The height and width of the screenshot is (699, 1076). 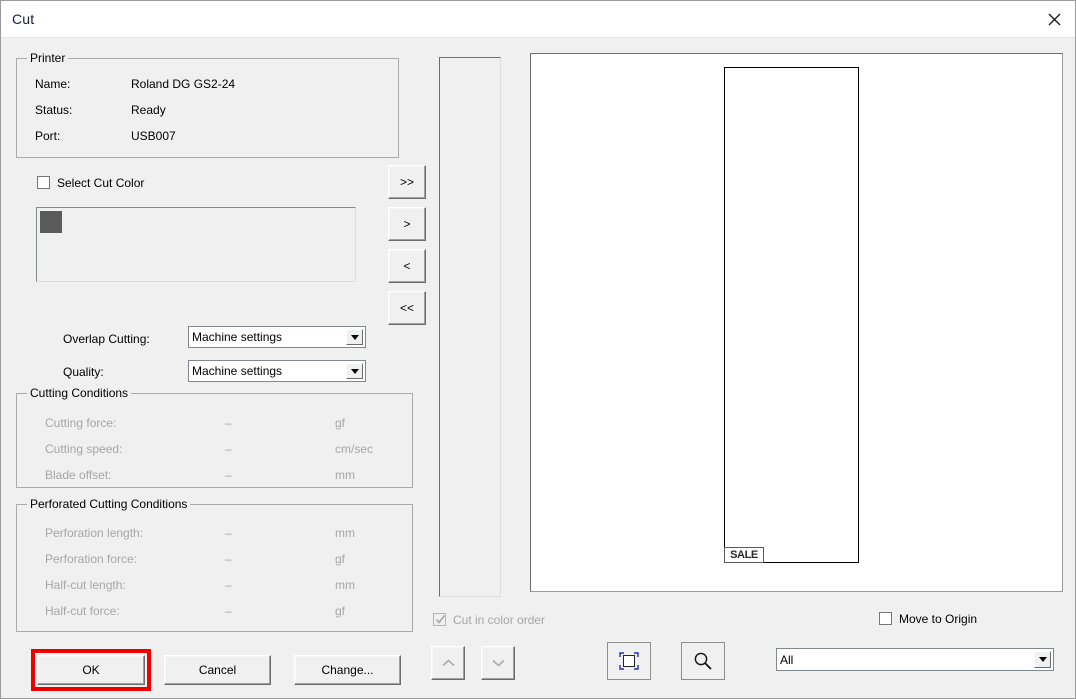 I want to click on close-glyph, so click(x=1054, y=19).